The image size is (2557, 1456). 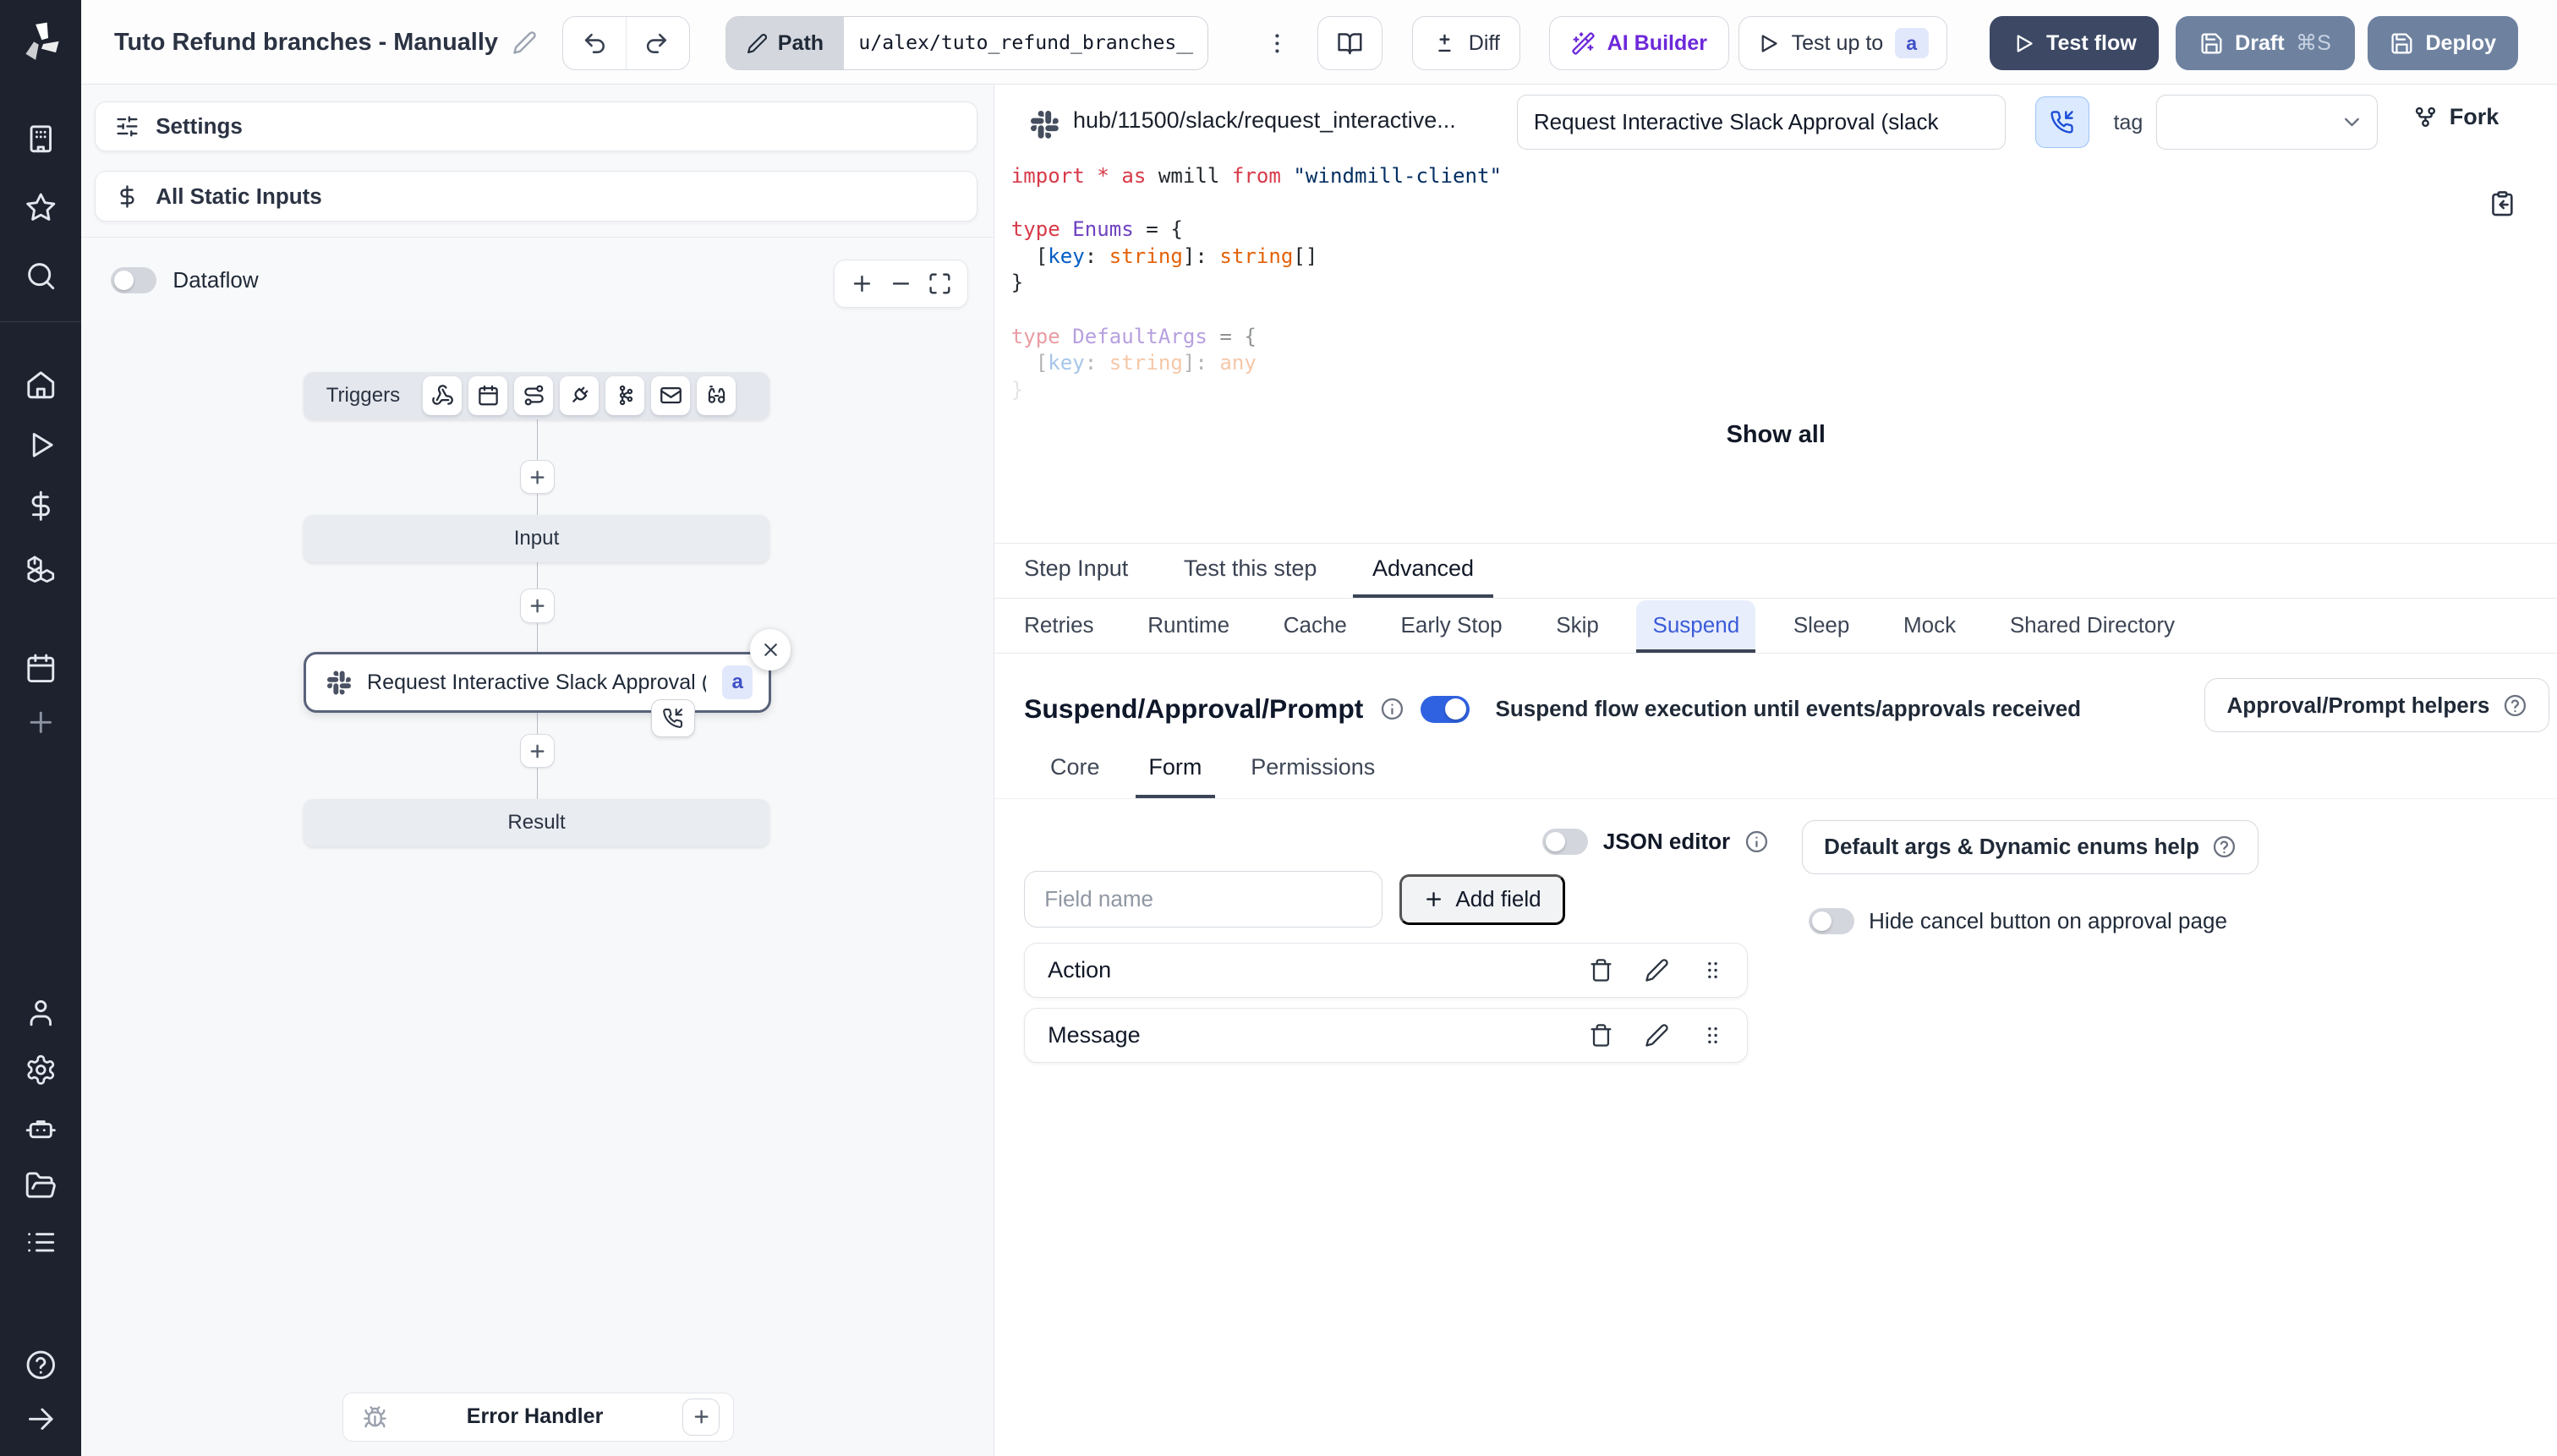 What do you see at coordinates (2061, 123) in the screenshot?
I see `suspend-phone-incoming-button` at bounding box center [2061, 123].